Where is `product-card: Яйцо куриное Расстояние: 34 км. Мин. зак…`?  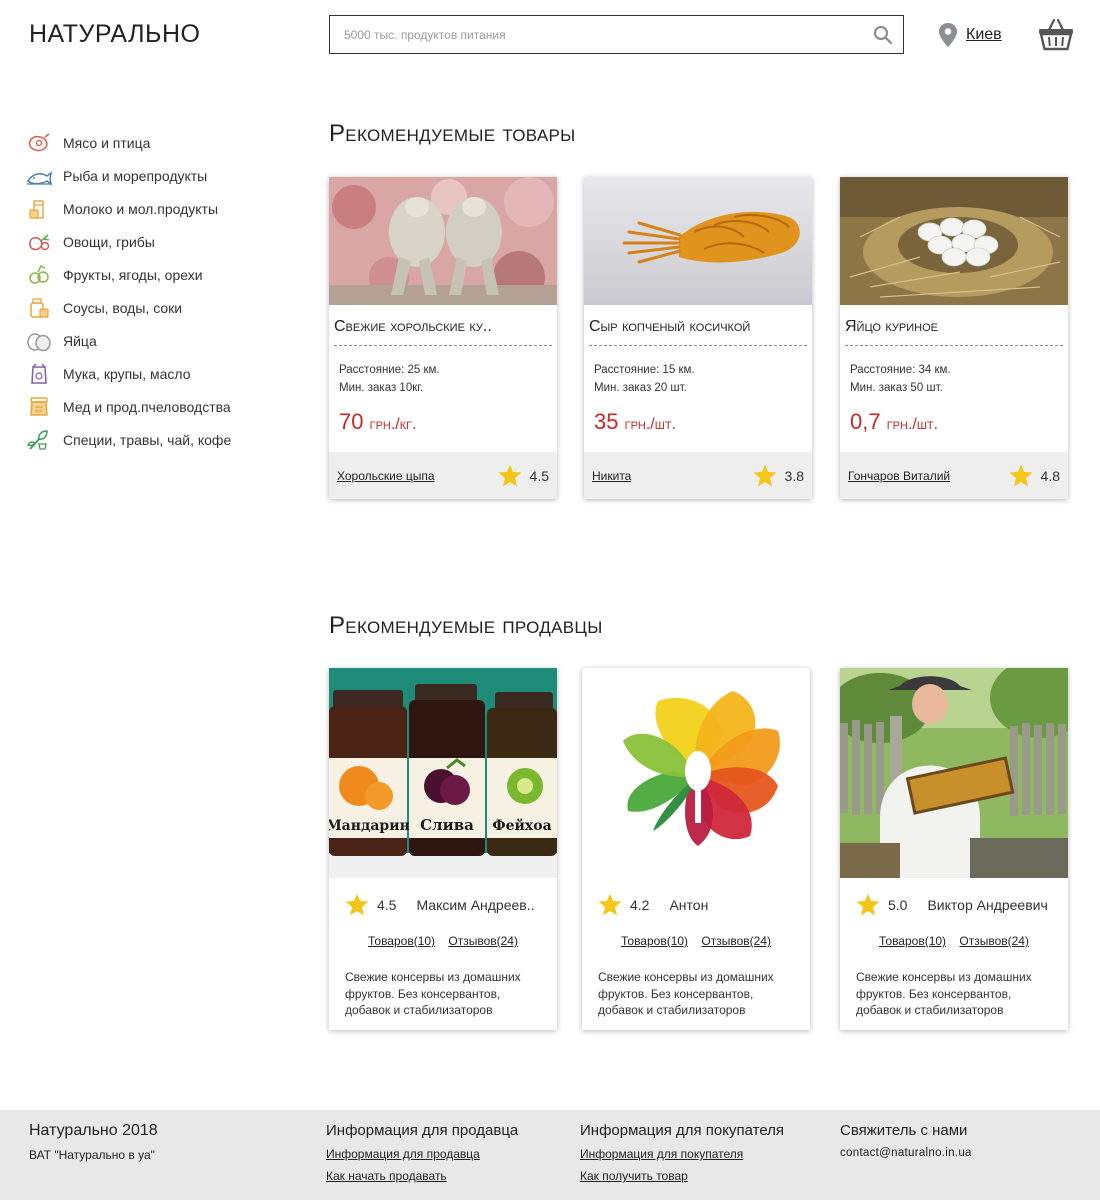 product-card: Яйцо куриное Расстояние: 34 км. Мин. зак… is located at coordinates (954, 338).